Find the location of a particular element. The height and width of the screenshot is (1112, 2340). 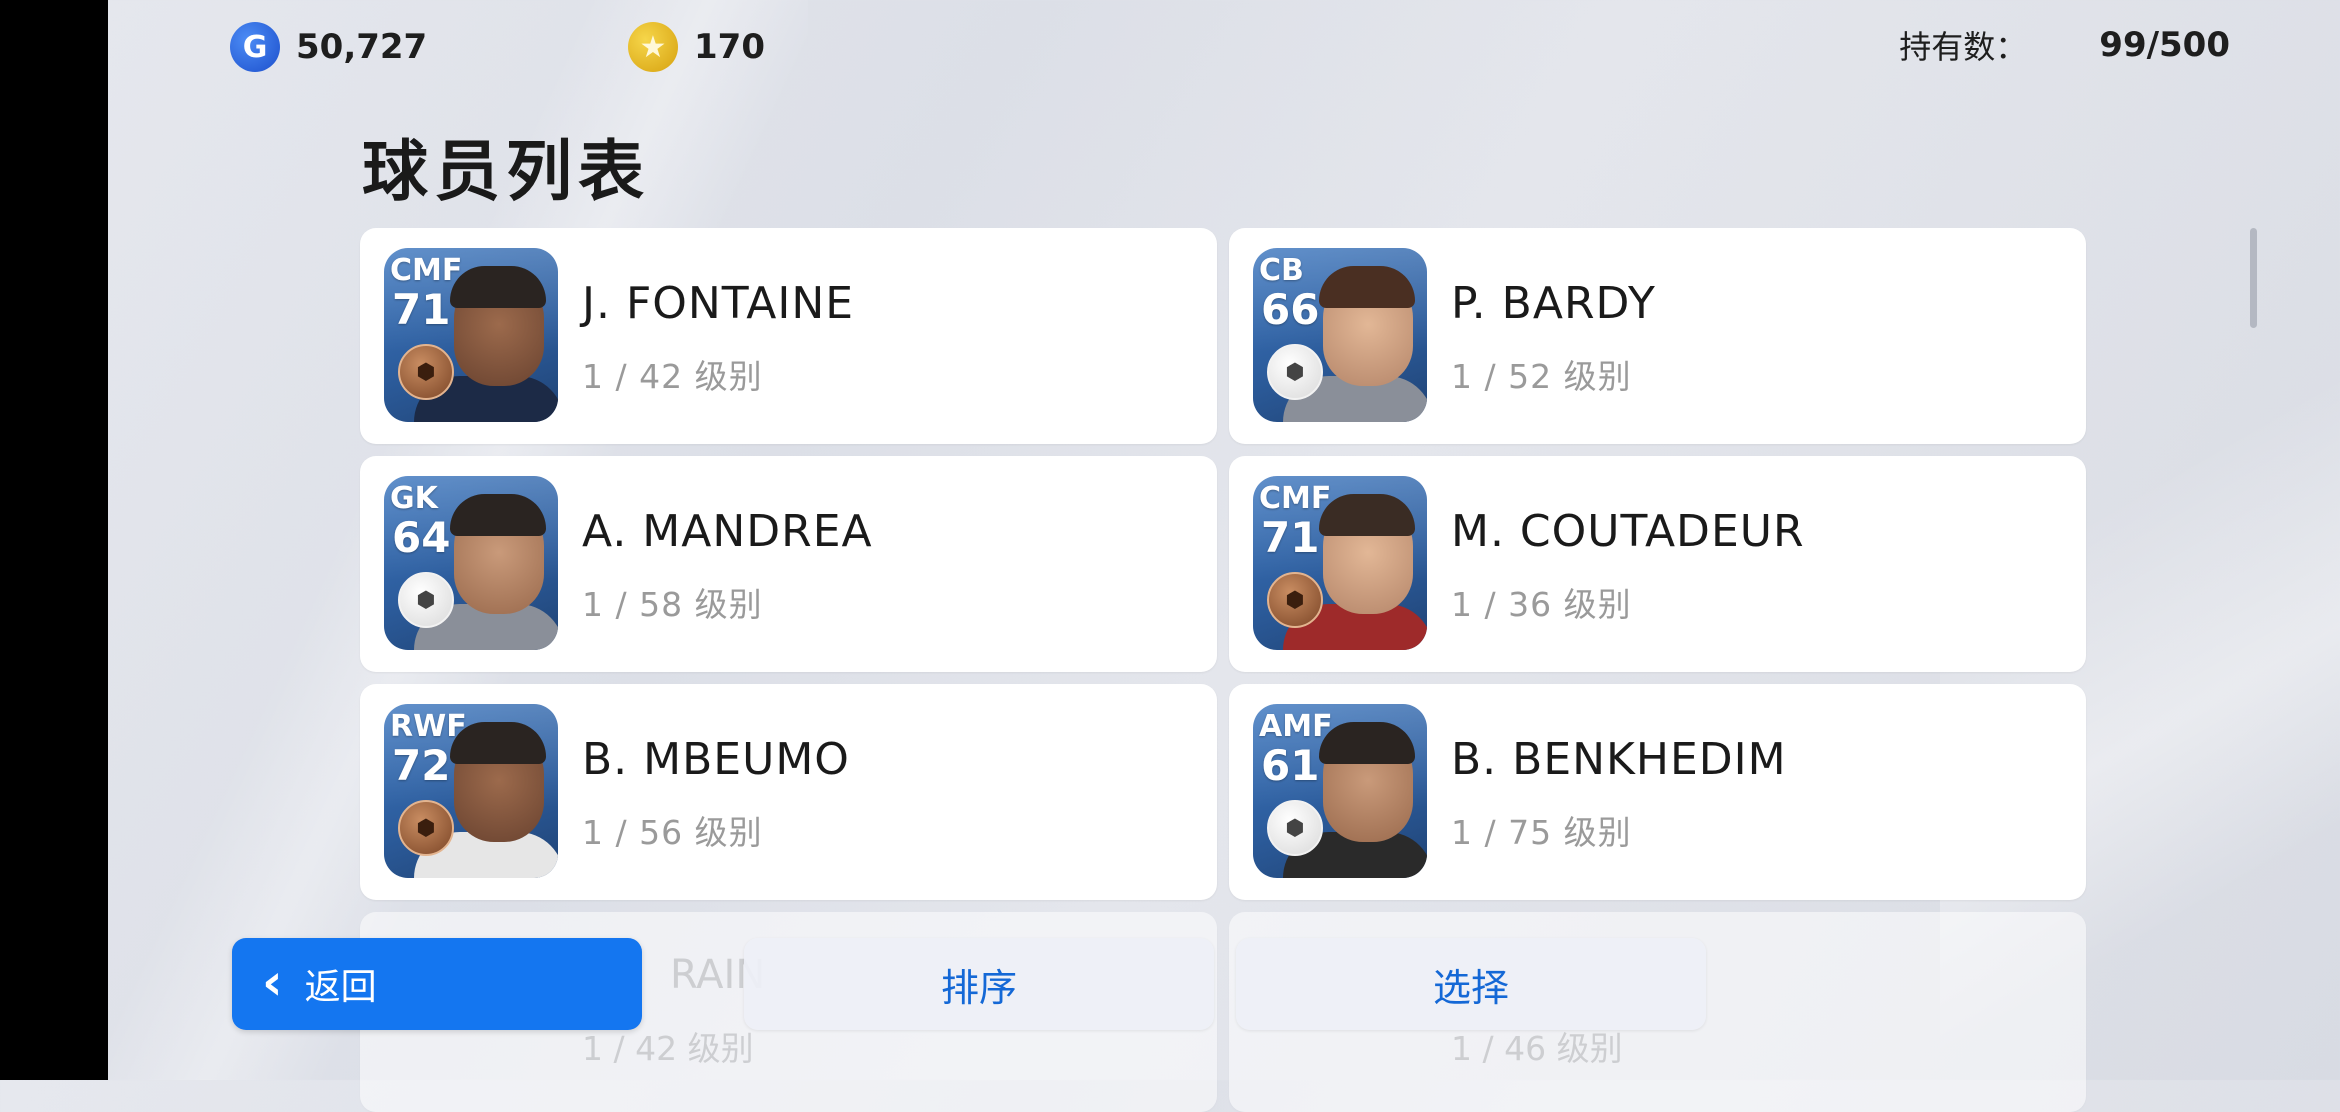

coins-amount: 170 is located at coordinates (729, 47).